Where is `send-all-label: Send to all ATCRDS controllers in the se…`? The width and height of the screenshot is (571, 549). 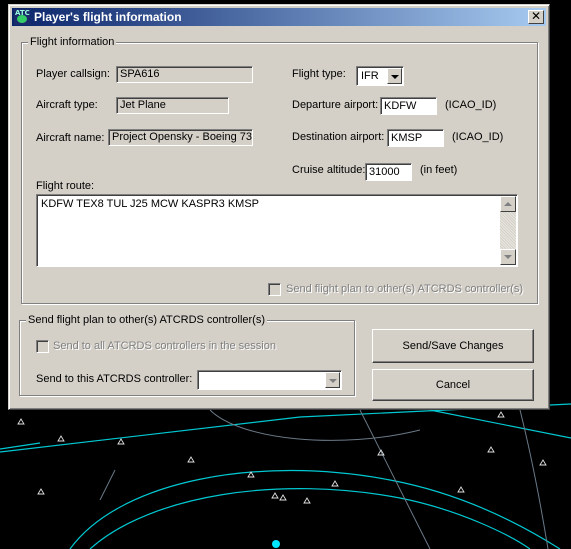 send-all-label: Send to all ATCRDS controllers in the se… is located at coordinates (164, 346).